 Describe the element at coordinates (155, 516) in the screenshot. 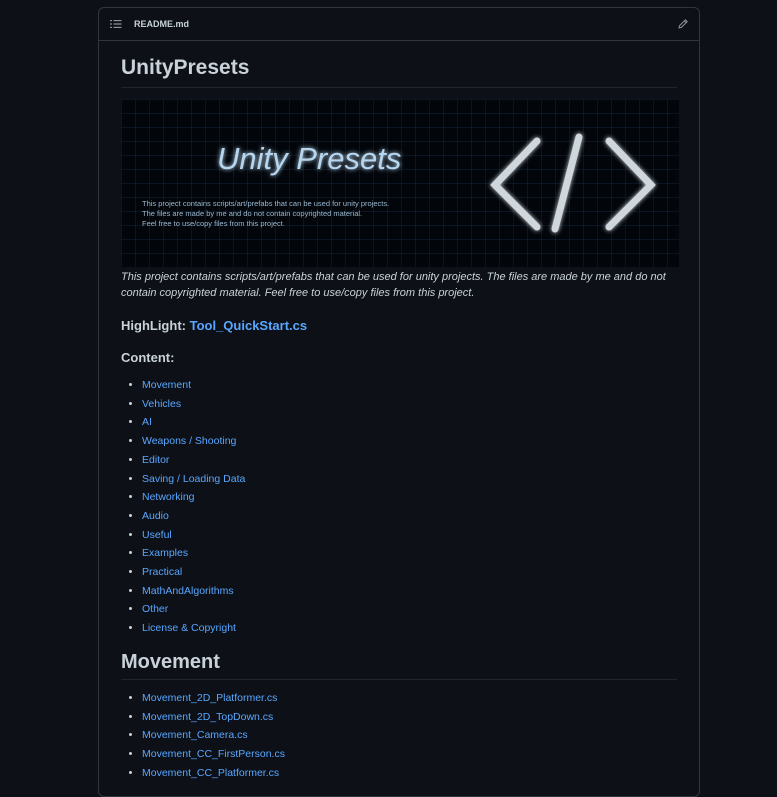

I see `content-link-audio: Audio` at that location.